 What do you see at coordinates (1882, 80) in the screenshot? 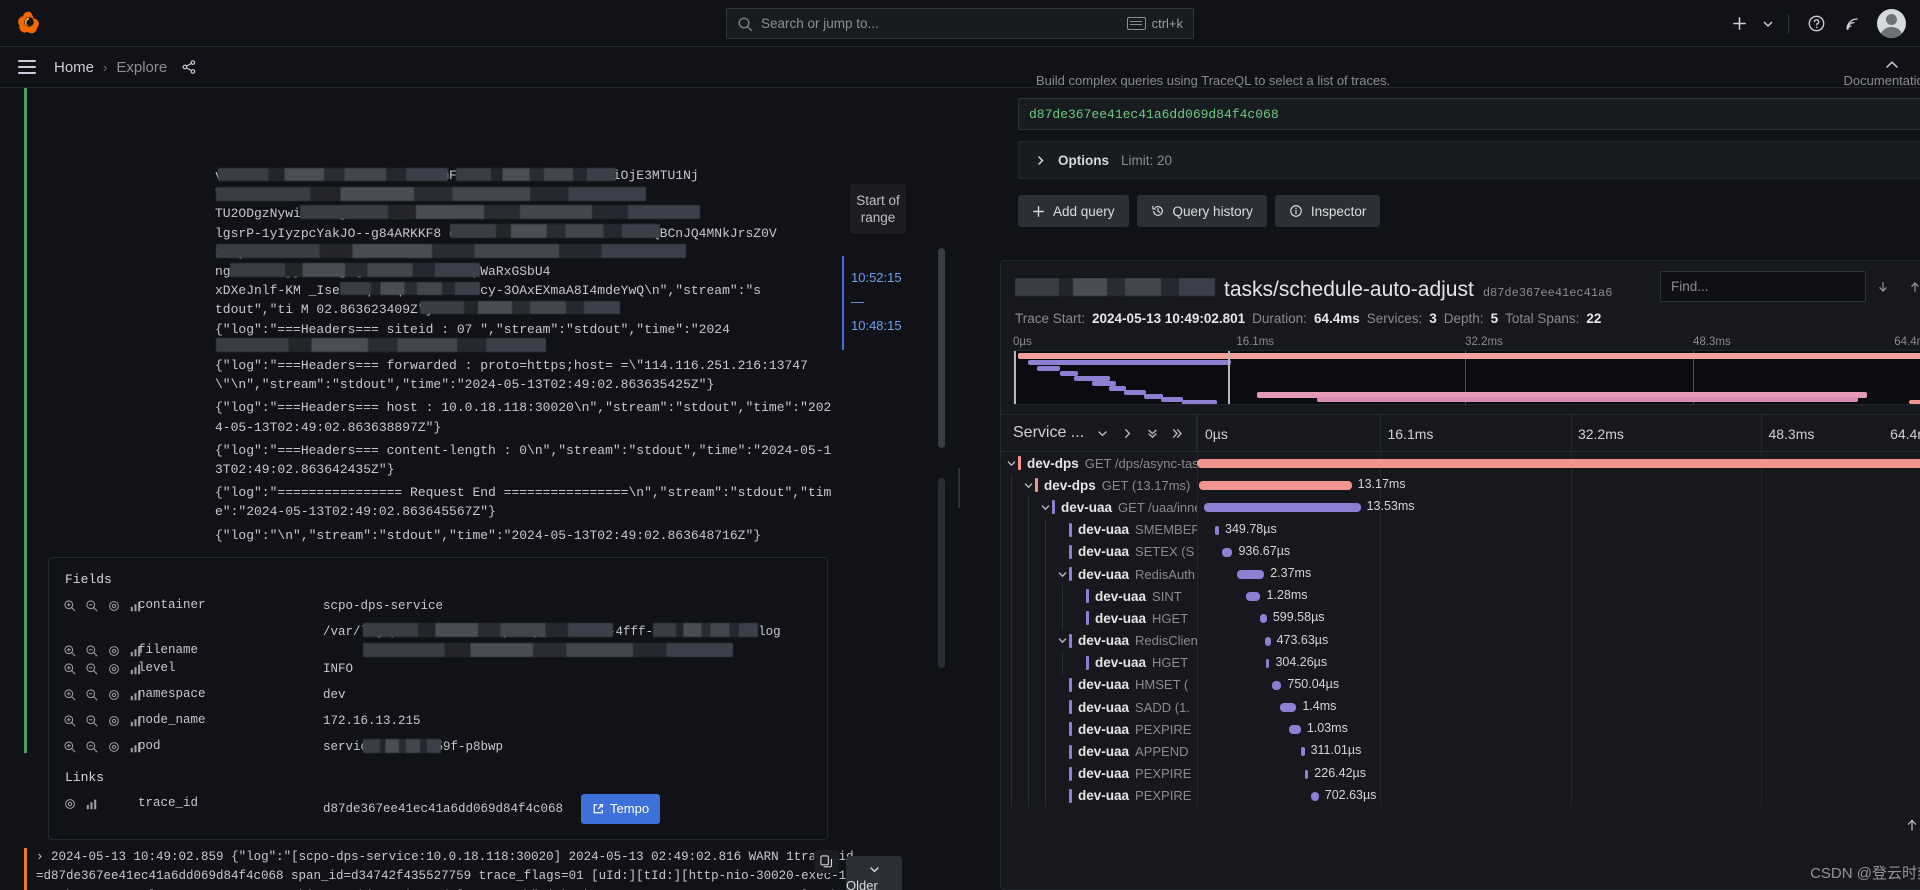
I see `documentation-link: Documentation` at bounding box center [1882, 80].